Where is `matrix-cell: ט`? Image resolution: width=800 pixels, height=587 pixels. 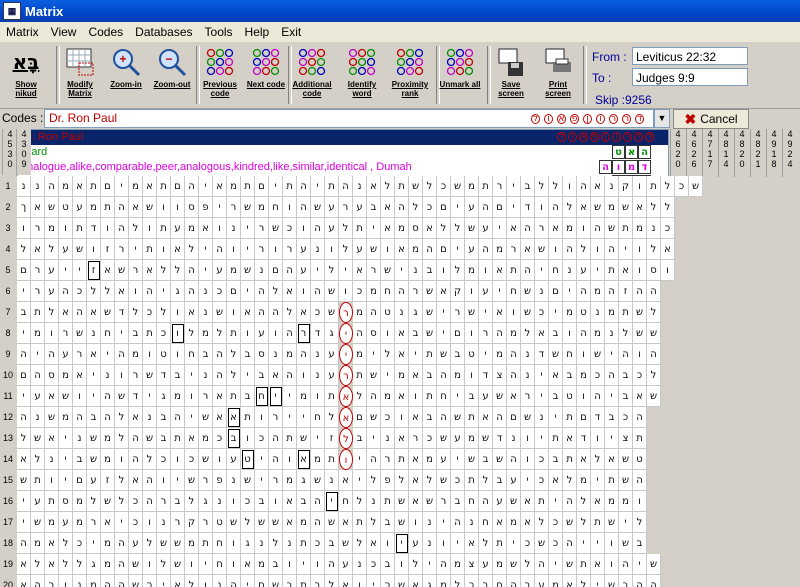
matrix-cell: ט is located at coordinates (472, 354).